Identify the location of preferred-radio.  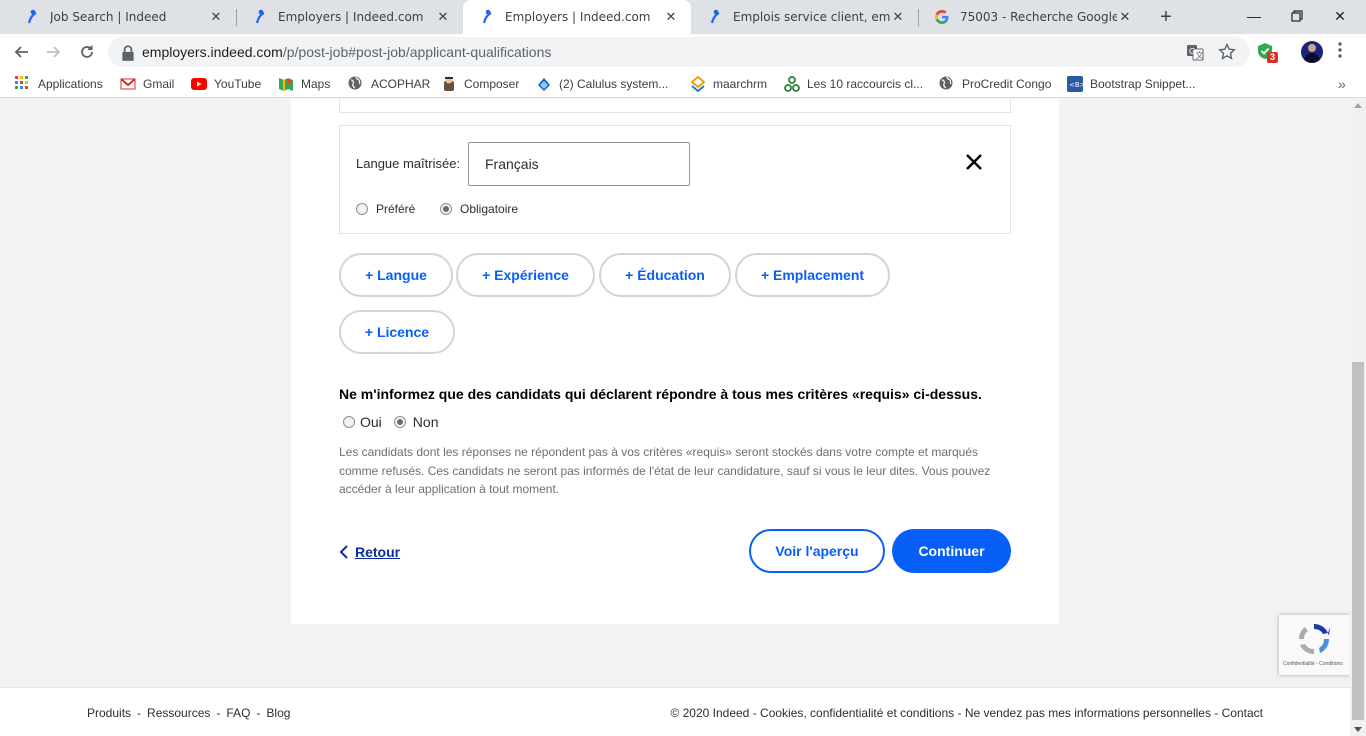
(362, 209).